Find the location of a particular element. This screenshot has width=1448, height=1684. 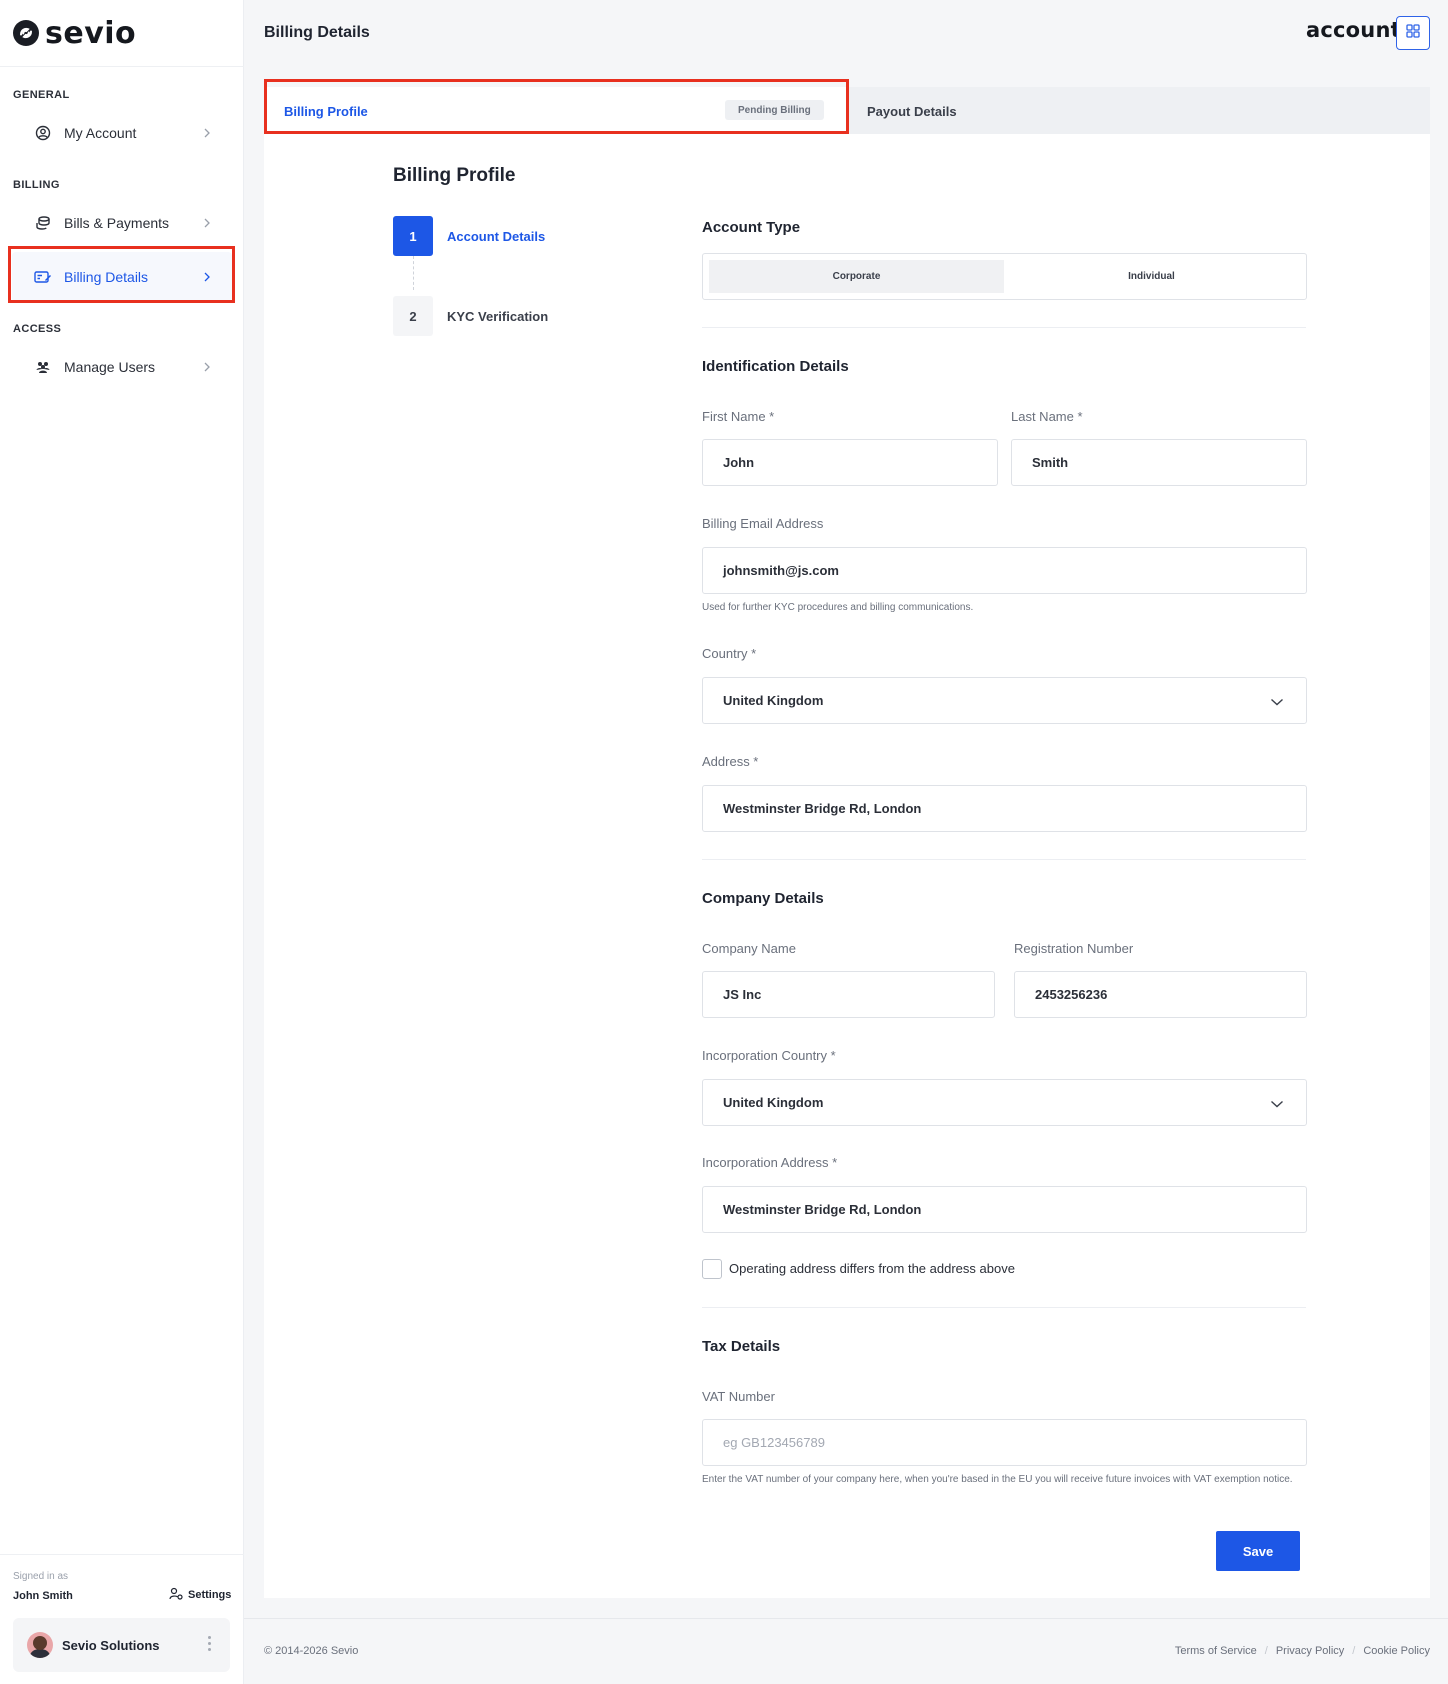

section-billing: BILLING is located at coordinates (36, 185).